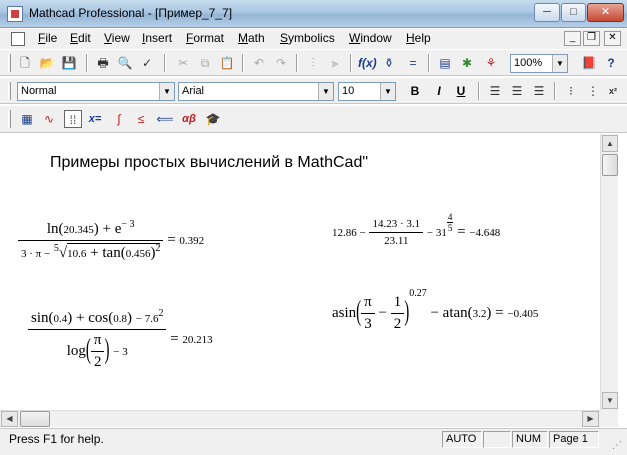 This screenshot has height=455, width=627. I want to click on underline-button: U, so click(461, 91).